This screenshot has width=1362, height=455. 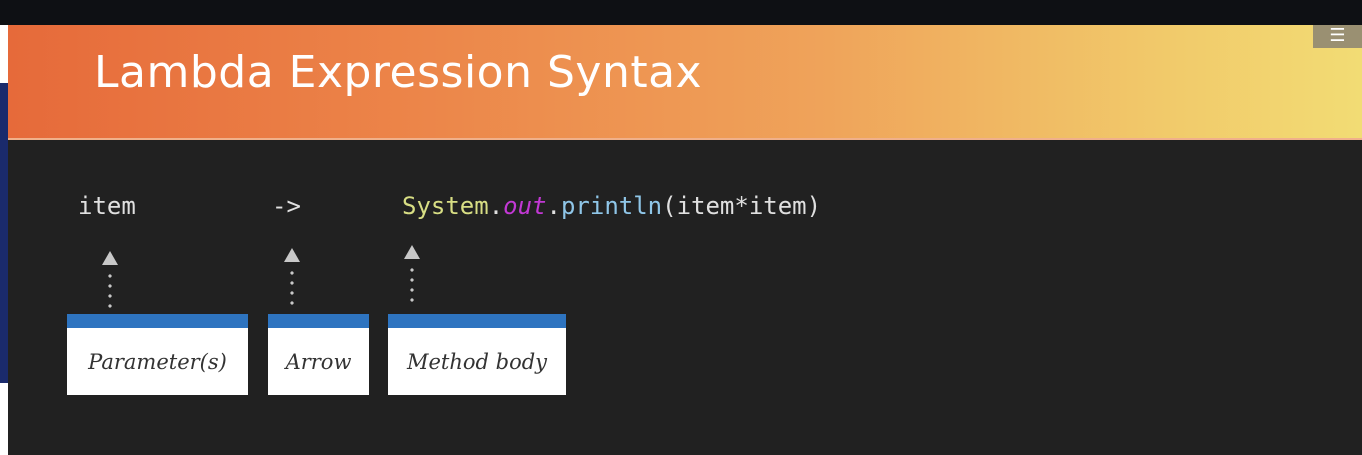 What do you see at coordinates (286, 206) in the screenshot?
I see `code-arrow: ->` at bounding box center [286, 206].